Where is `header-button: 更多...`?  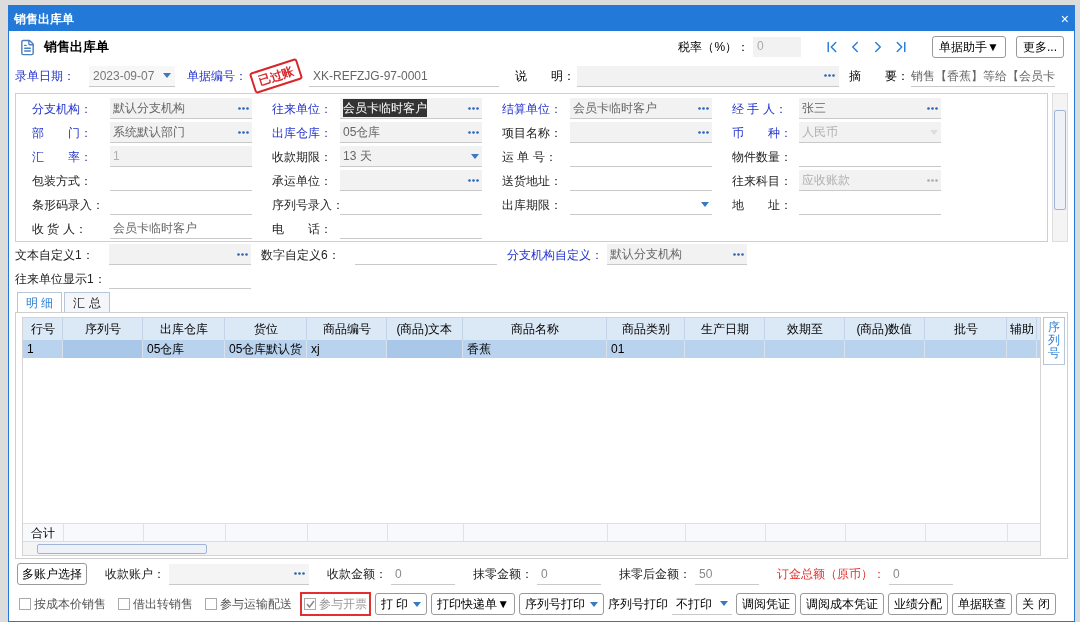
header-button: 更多... is located at coordinates (1040, 47).